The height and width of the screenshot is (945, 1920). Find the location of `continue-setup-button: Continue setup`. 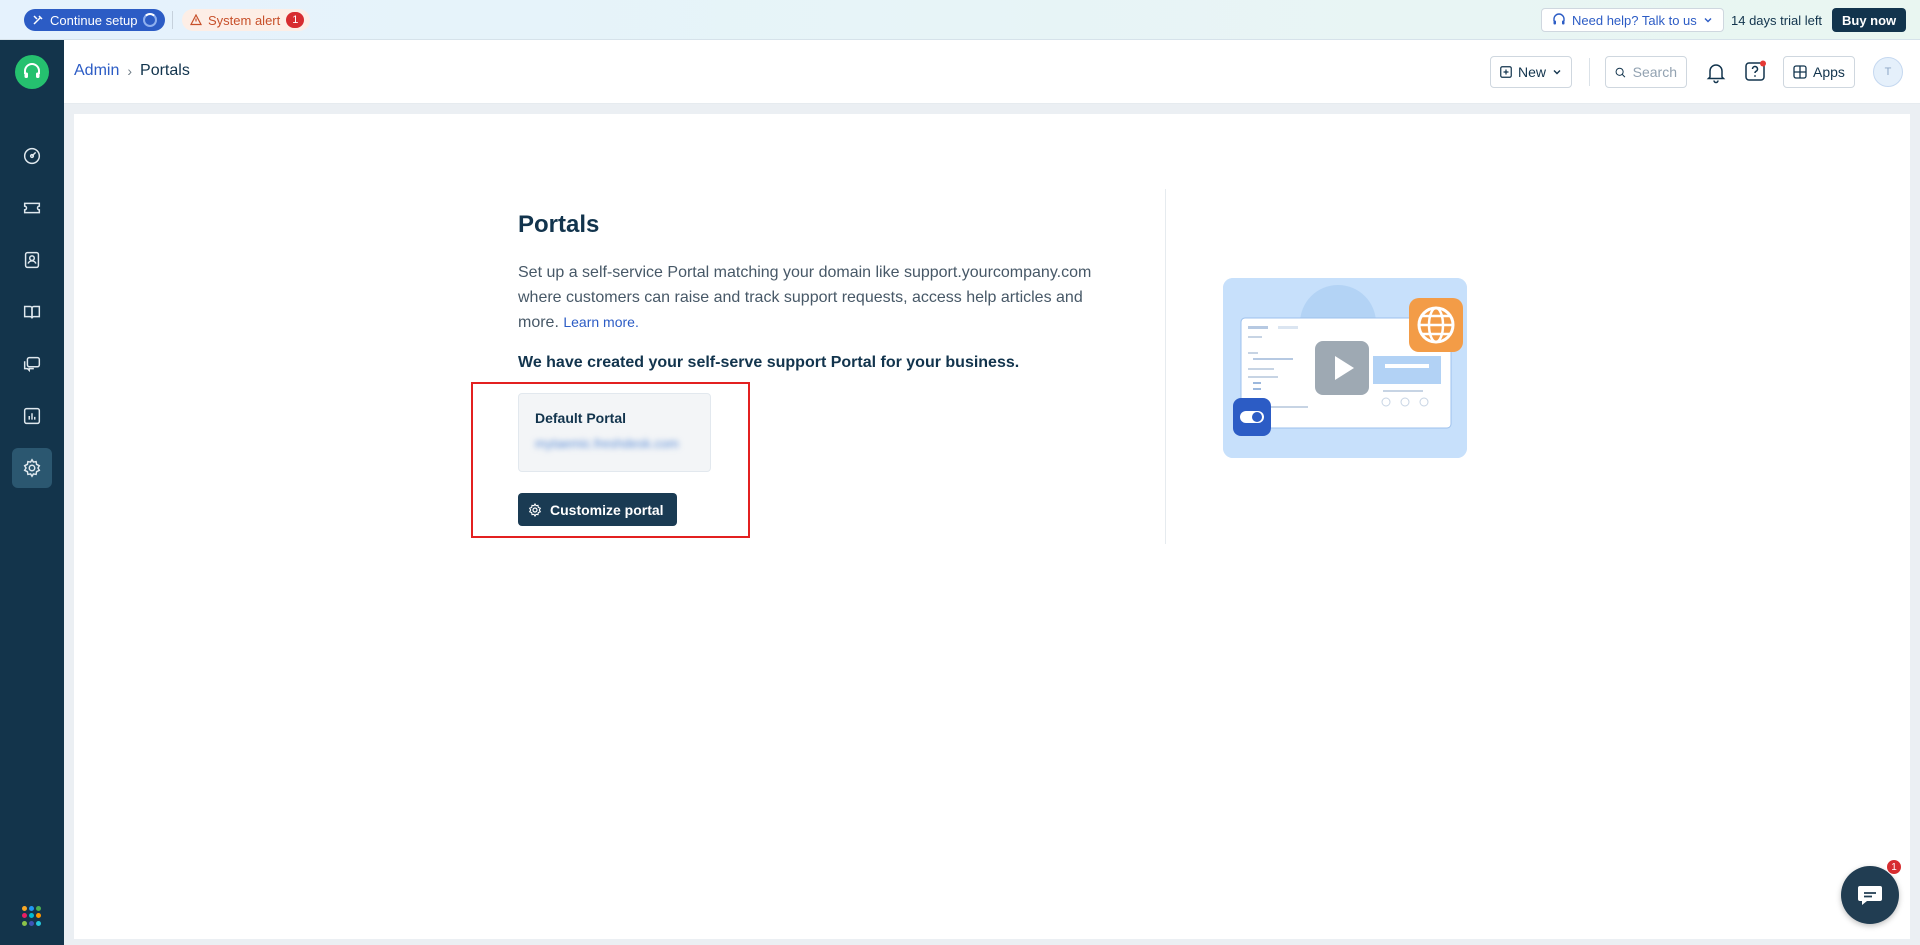

continue-setup-button: Continue setup is located at coordinates (95, 20).